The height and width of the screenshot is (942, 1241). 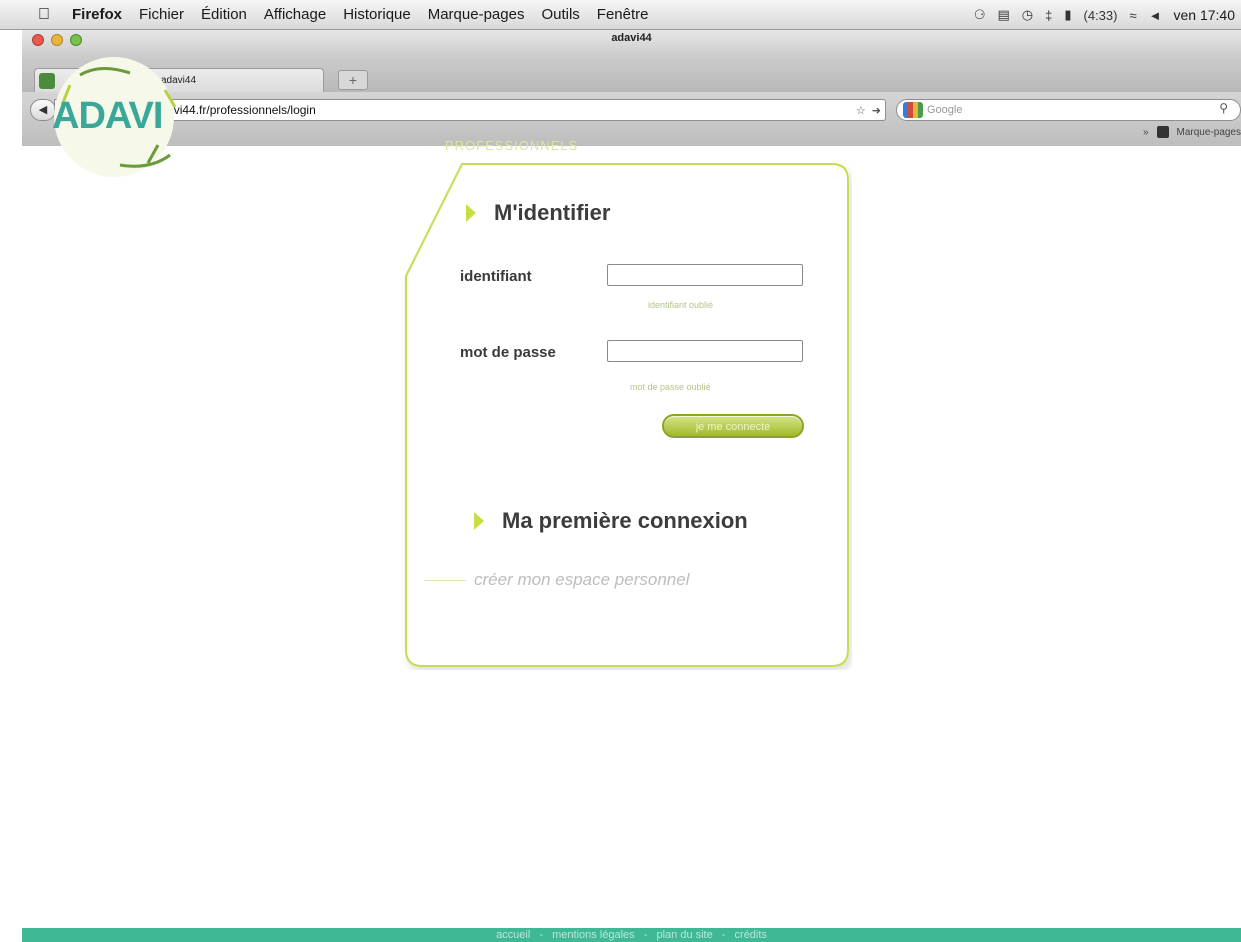 What do you see at coordinates (631, 77) in the screenshot?
I see `tab-strip: adavi44 +` at bounding box center [631, 77].